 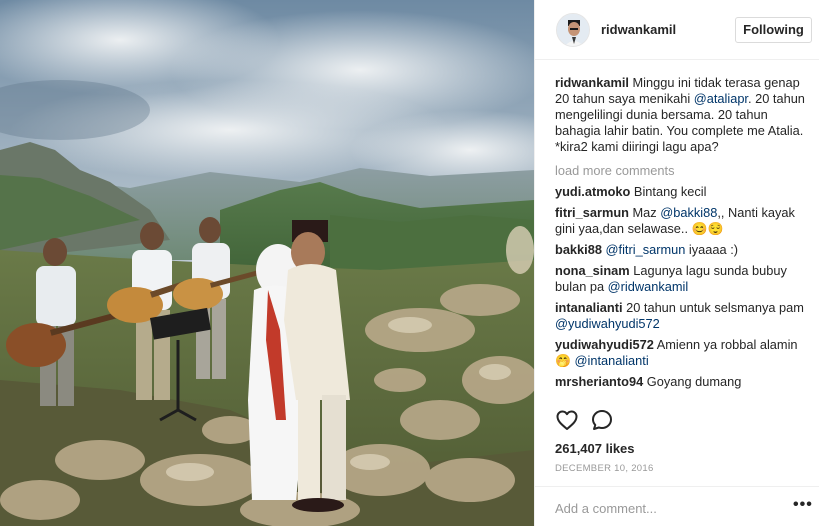 I want to click on heart-icon-glyph, so click(x=567, y=420).